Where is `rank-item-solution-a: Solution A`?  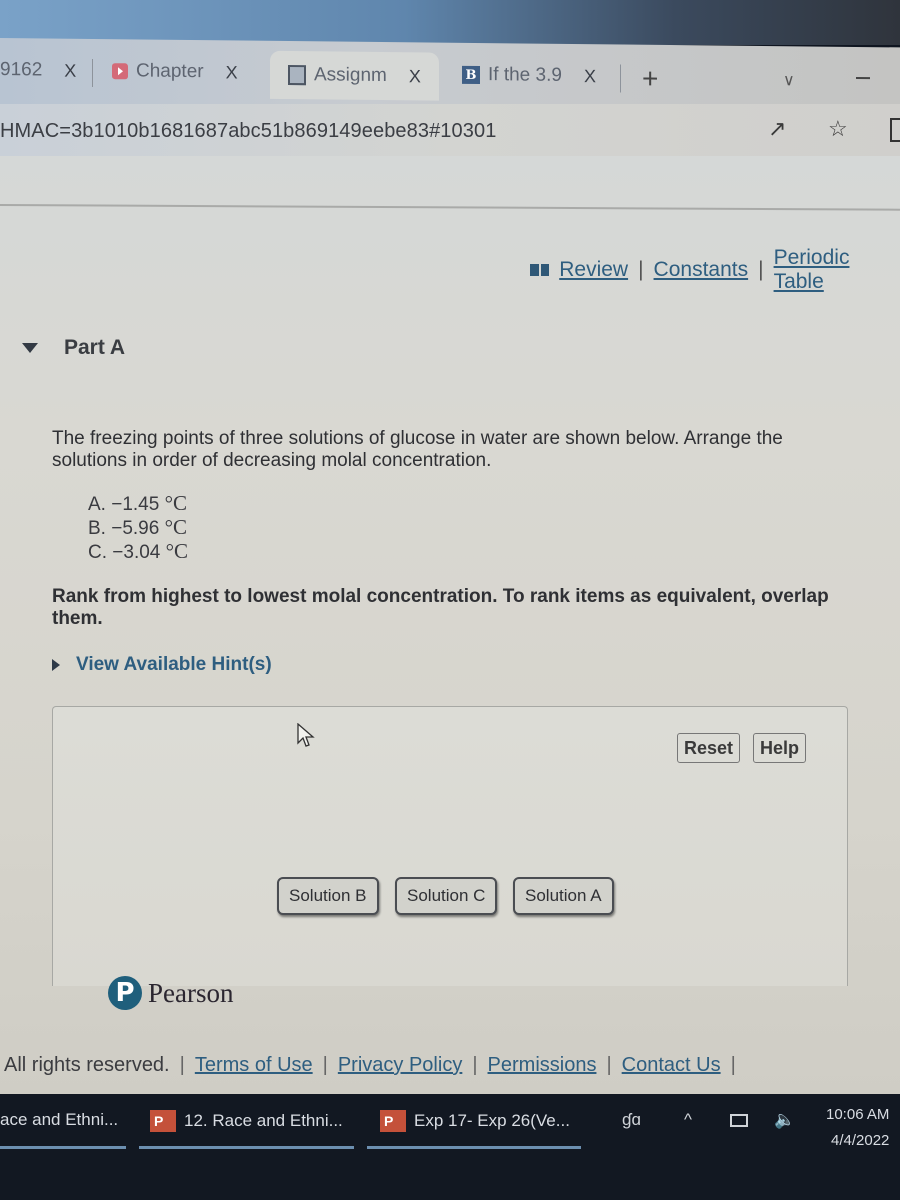
rank-item-solution-a: Solution A is located at coordinates (563, 896).